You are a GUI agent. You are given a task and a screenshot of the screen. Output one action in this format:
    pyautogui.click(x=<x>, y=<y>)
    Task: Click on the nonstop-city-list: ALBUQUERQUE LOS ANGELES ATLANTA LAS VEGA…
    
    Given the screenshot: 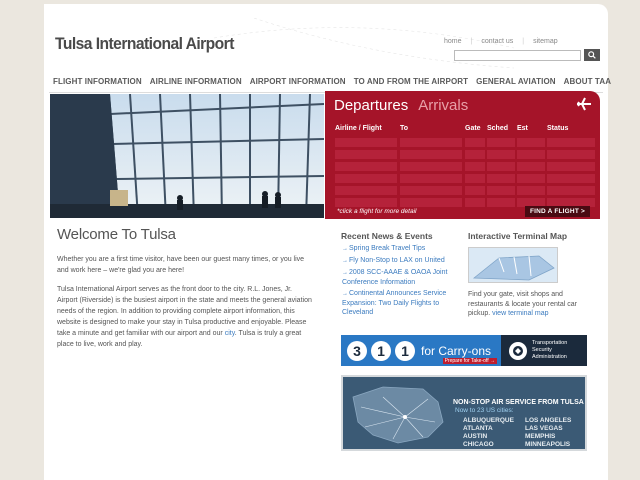 What is the action you would take?
    pyautogui.click(x=523, y=433)
    